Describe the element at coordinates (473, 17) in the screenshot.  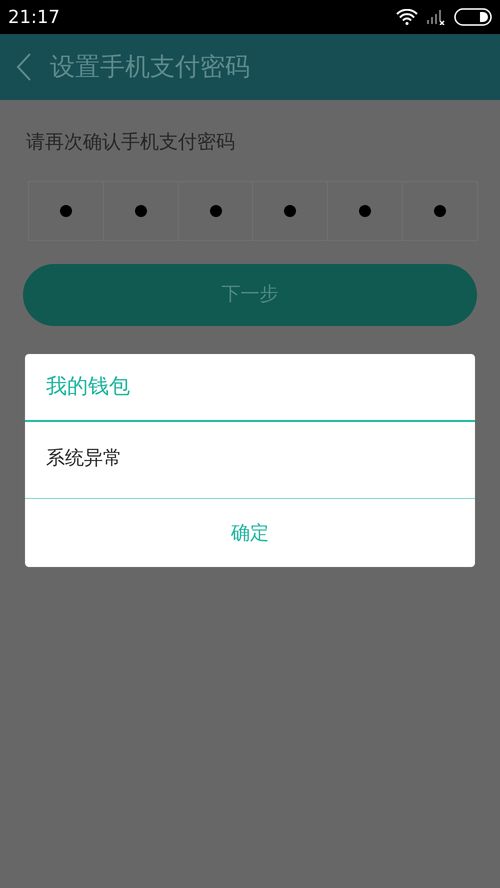
I see `battery-icon` at that location.